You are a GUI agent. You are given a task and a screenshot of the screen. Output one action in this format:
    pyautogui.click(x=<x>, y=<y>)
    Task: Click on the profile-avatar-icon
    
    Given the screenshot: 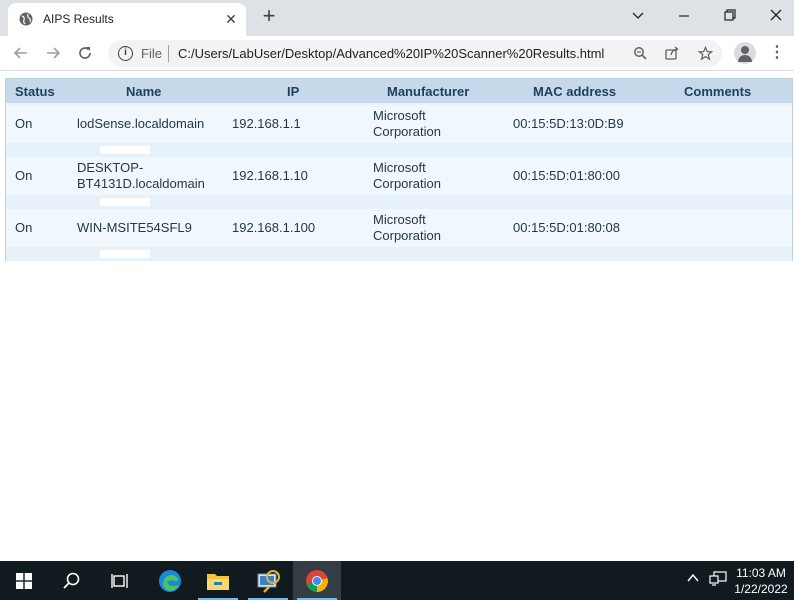 What is the action you would take?
    pyautogui.click(x=745, y=53)
    